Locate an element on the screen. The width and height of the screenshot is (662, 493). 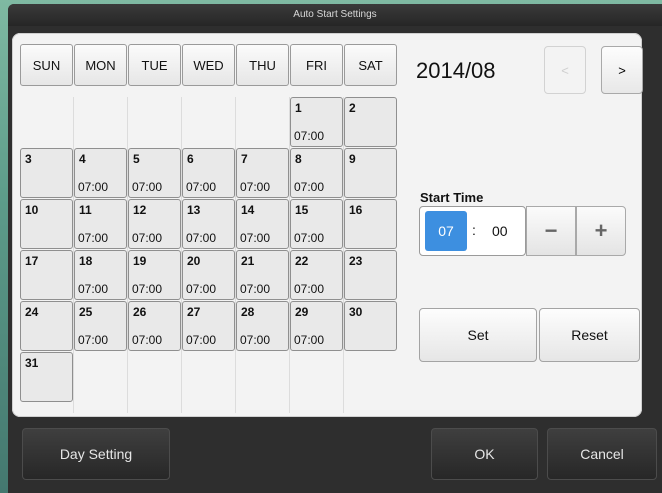
calendar-day-cell: 4 07:00 is located at coordinates (100, 173).